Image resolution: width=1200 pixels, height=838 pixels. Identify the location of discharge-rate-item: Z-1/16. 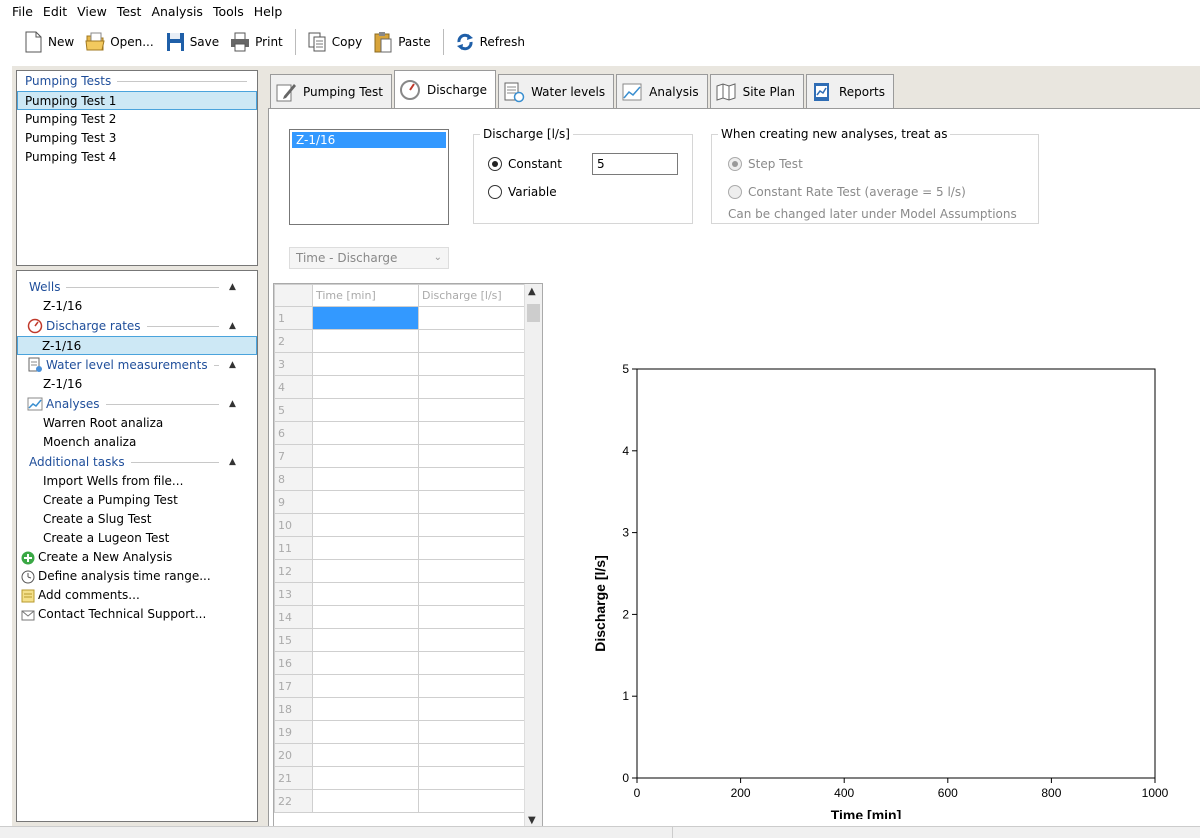
(137, 345).